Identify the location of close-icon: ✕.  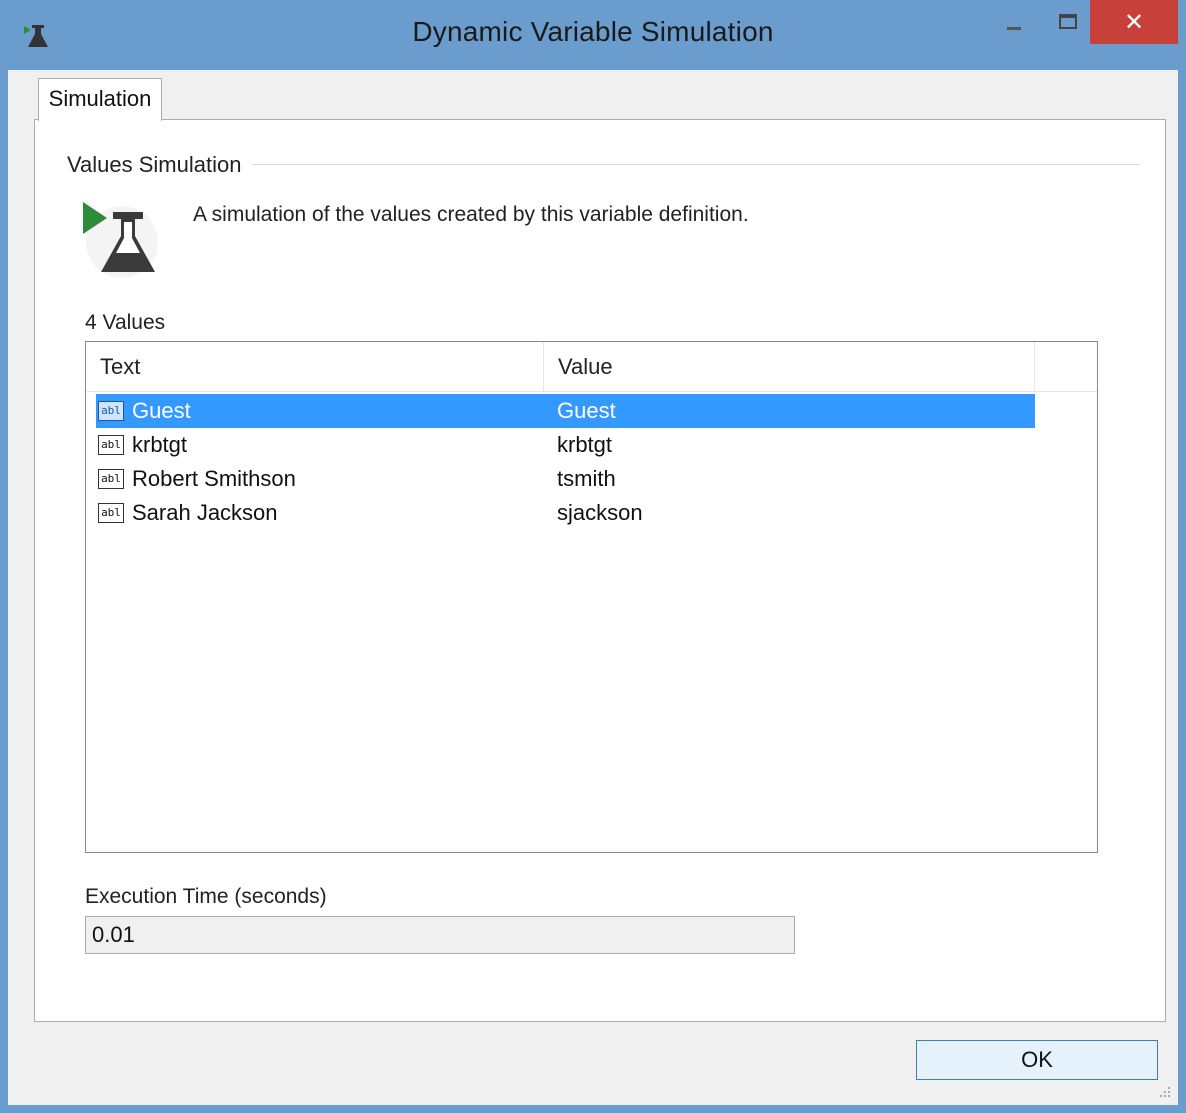
(1134, 22).